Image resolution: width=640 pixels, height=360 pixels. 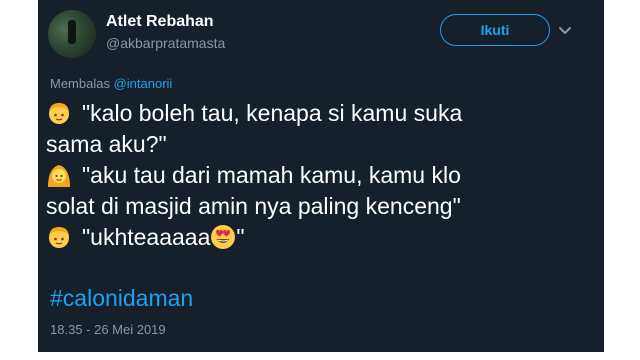 What do you see at coordinates (108, 329) in the screenshot?
I see `tweet-timestamp: 18.35 - 26 Mei 2019` at bounding box center [108, 329].